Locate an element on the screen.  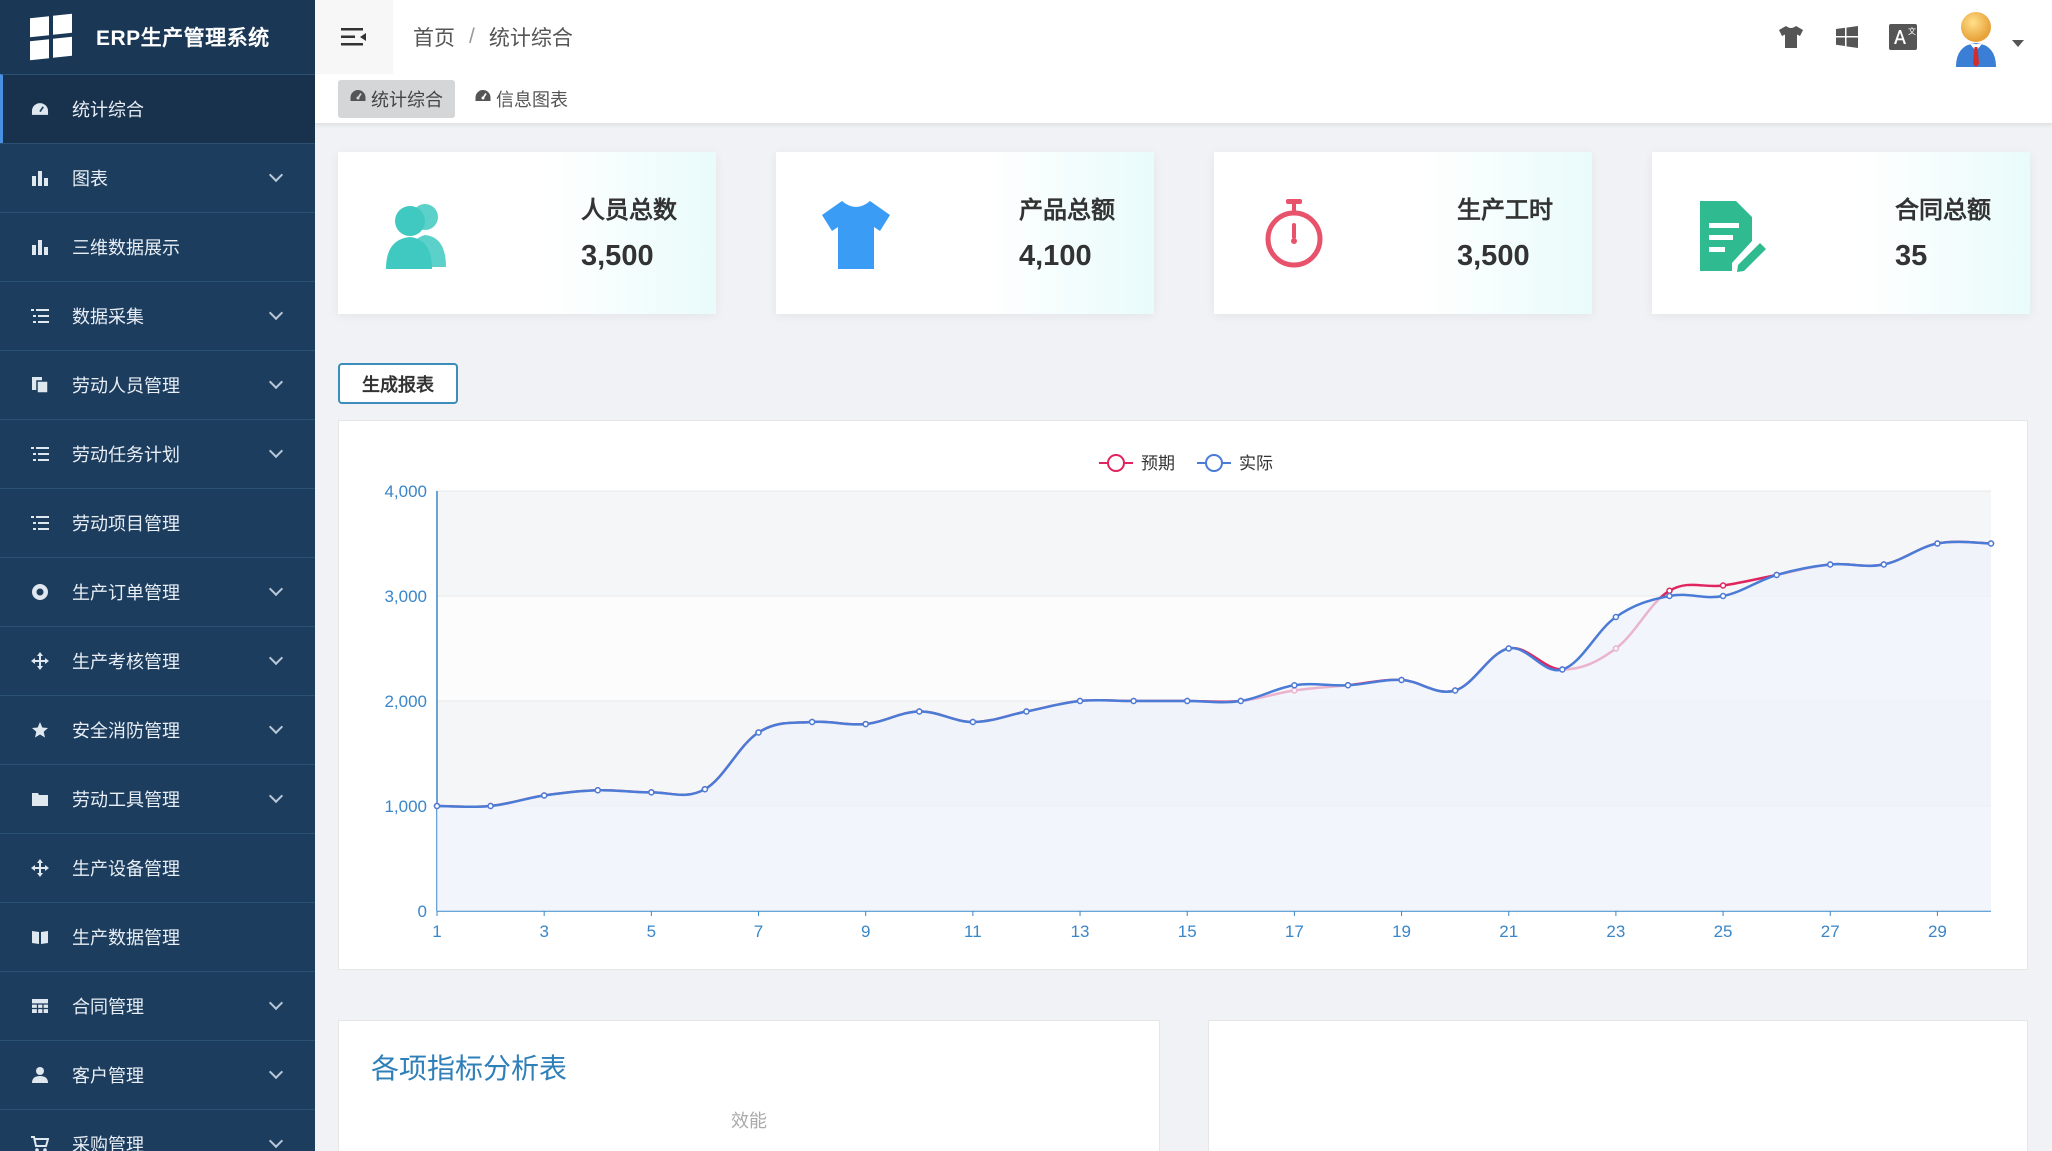
panel-title: 各项指标分析表 is located at coordinates (469, 1068).